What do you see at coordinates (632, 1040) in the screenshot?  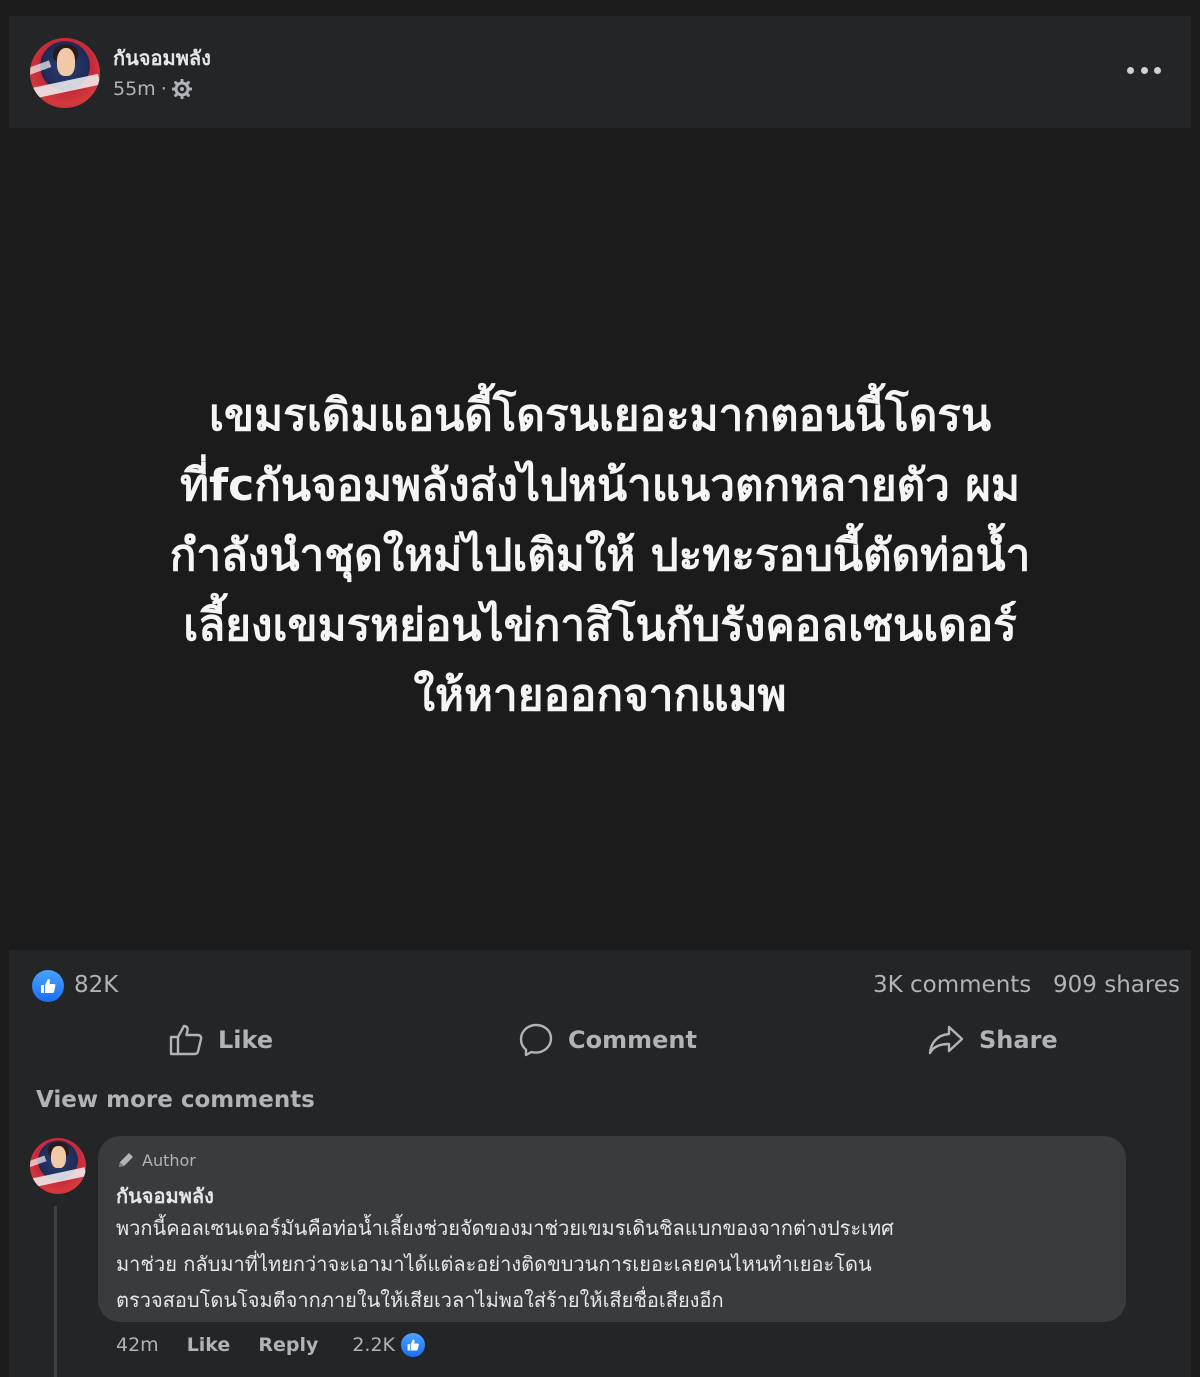 I see `comment-label: Comment` at bounding box center [632, 1040].